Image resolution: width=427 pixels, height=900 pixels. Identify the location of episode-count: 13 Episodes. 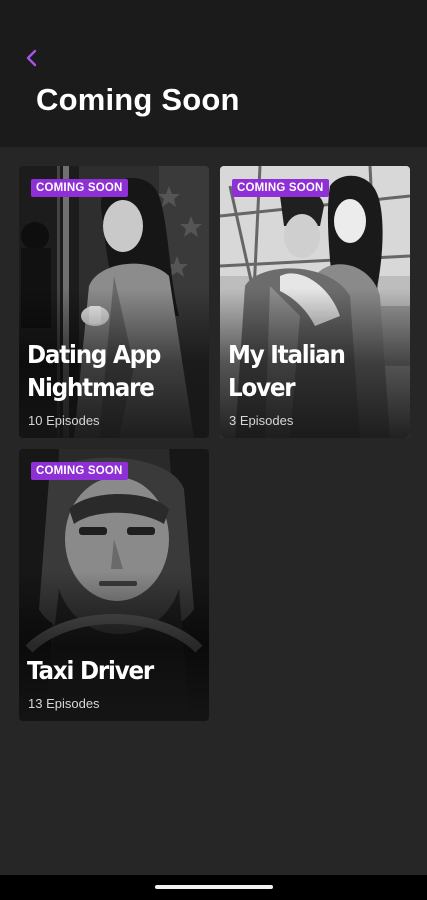
(64, 703).